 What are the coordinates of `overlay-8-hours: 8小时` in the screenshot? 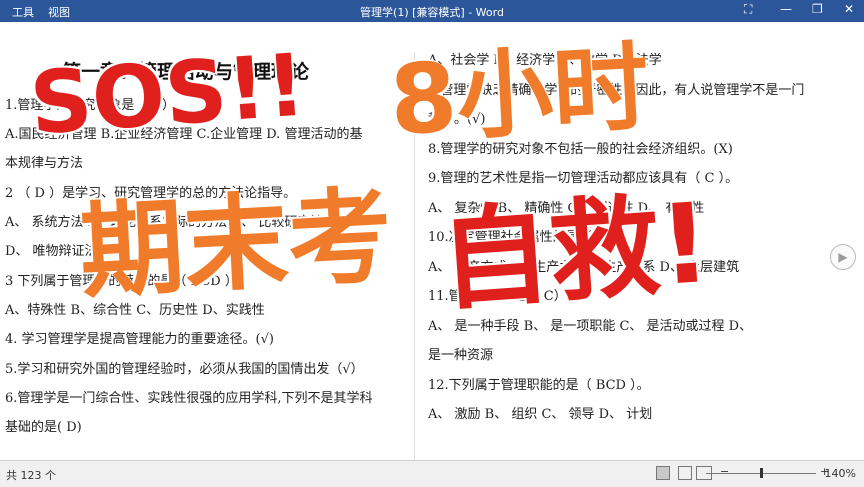 It's located at (519, 94).